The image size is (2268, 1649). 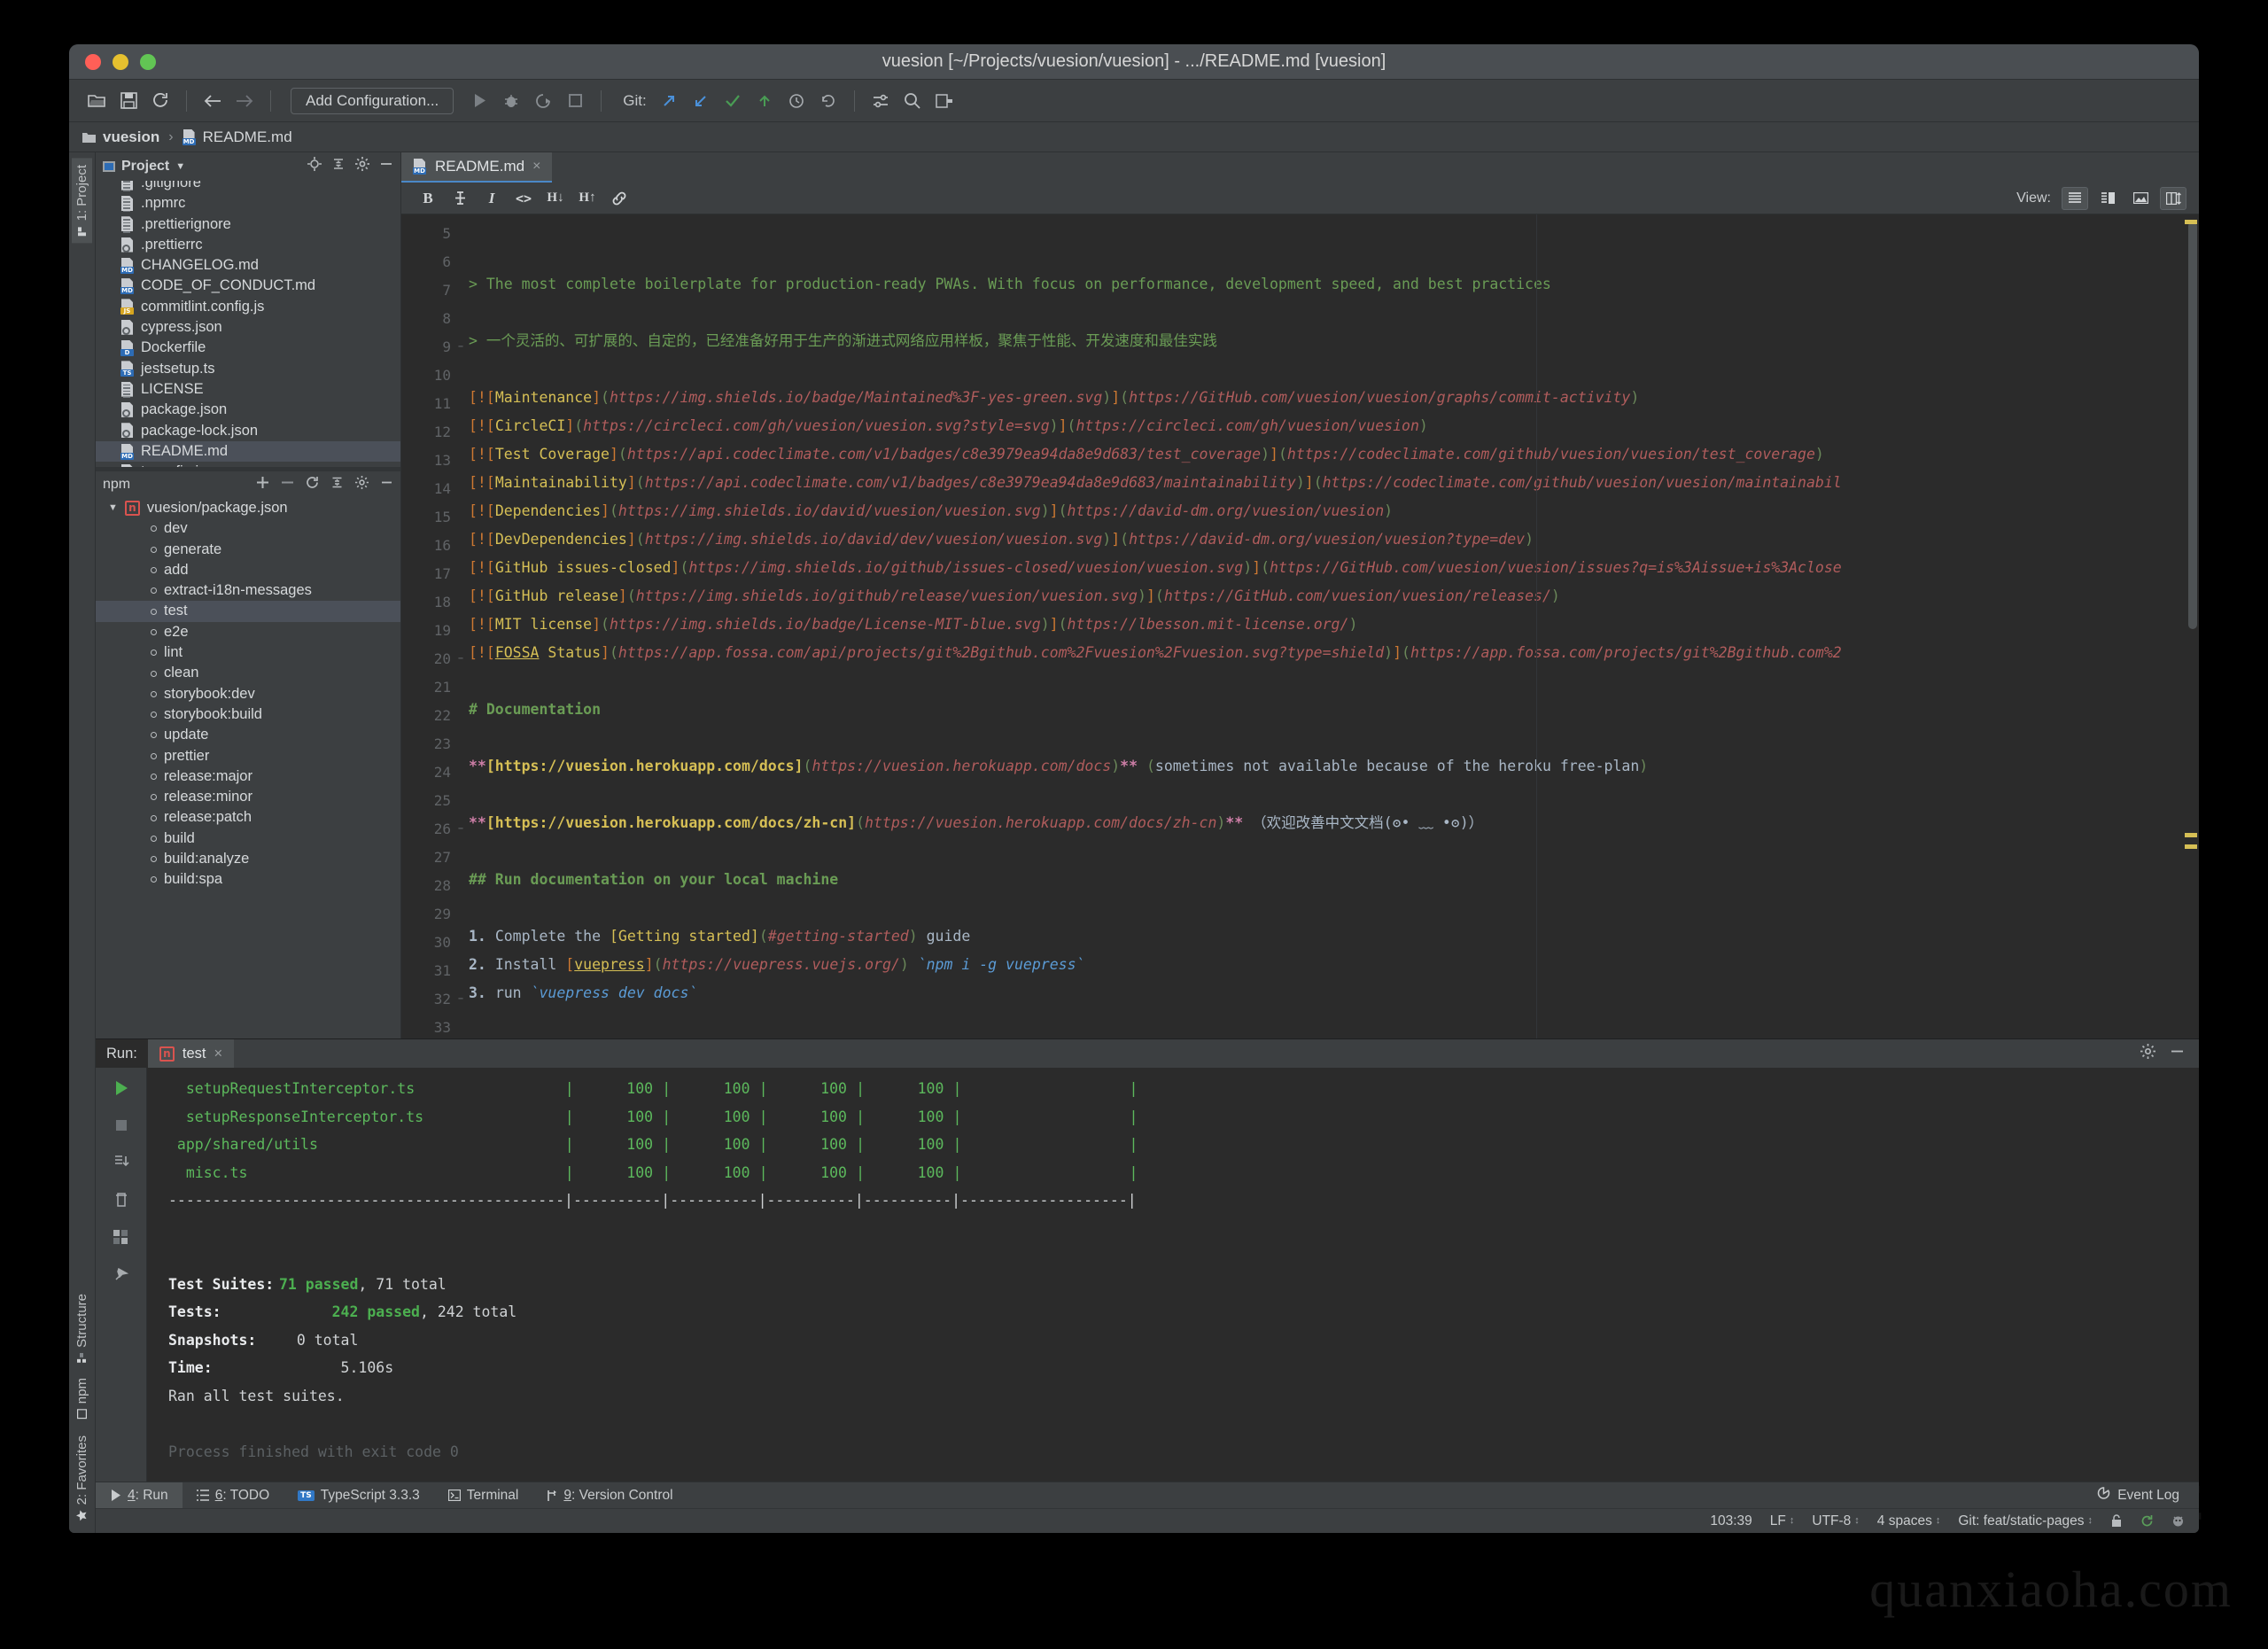 What do you see at coordinates (248, 632) in the screenshot?
I see `npm-script-item: e2e` at bounding box center [248, 632].